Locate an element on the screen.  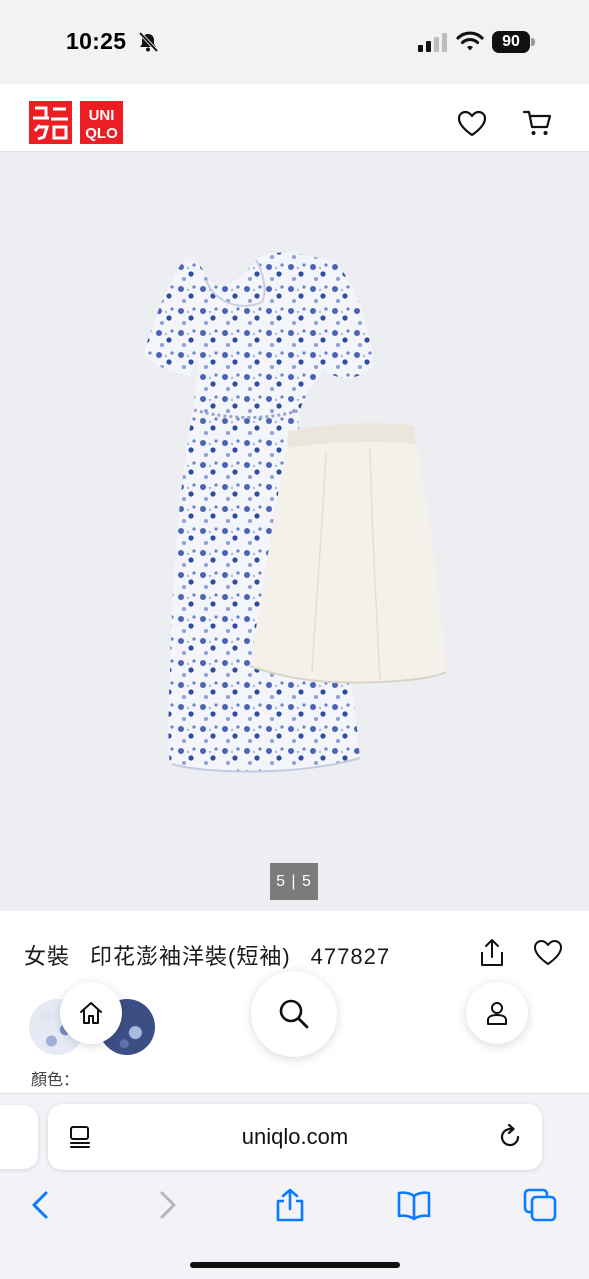
user-icon is located at coordinates (497, 1013).